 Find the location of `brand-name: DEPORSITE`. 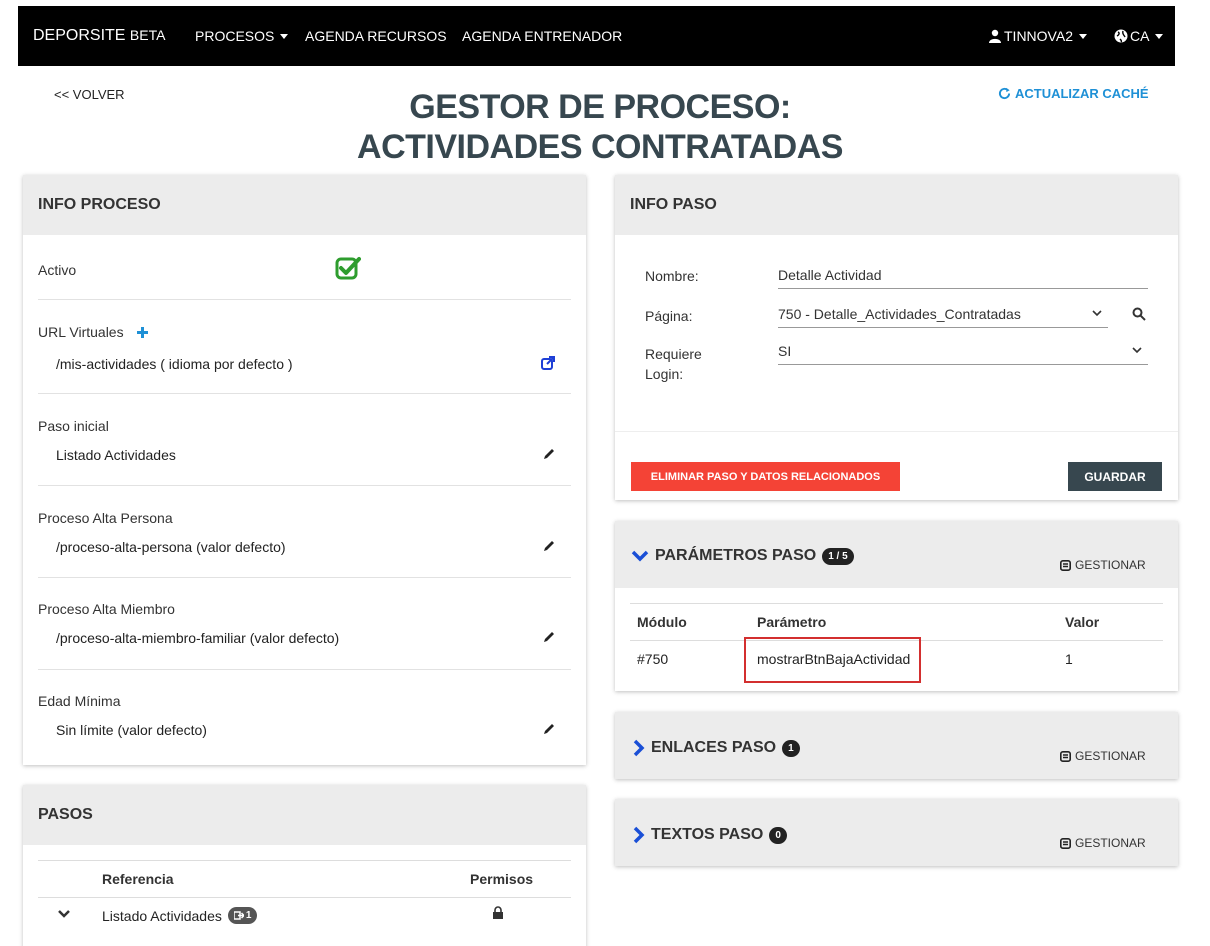

brand-name: DEPORSITE is located at coordinates (79, 35).